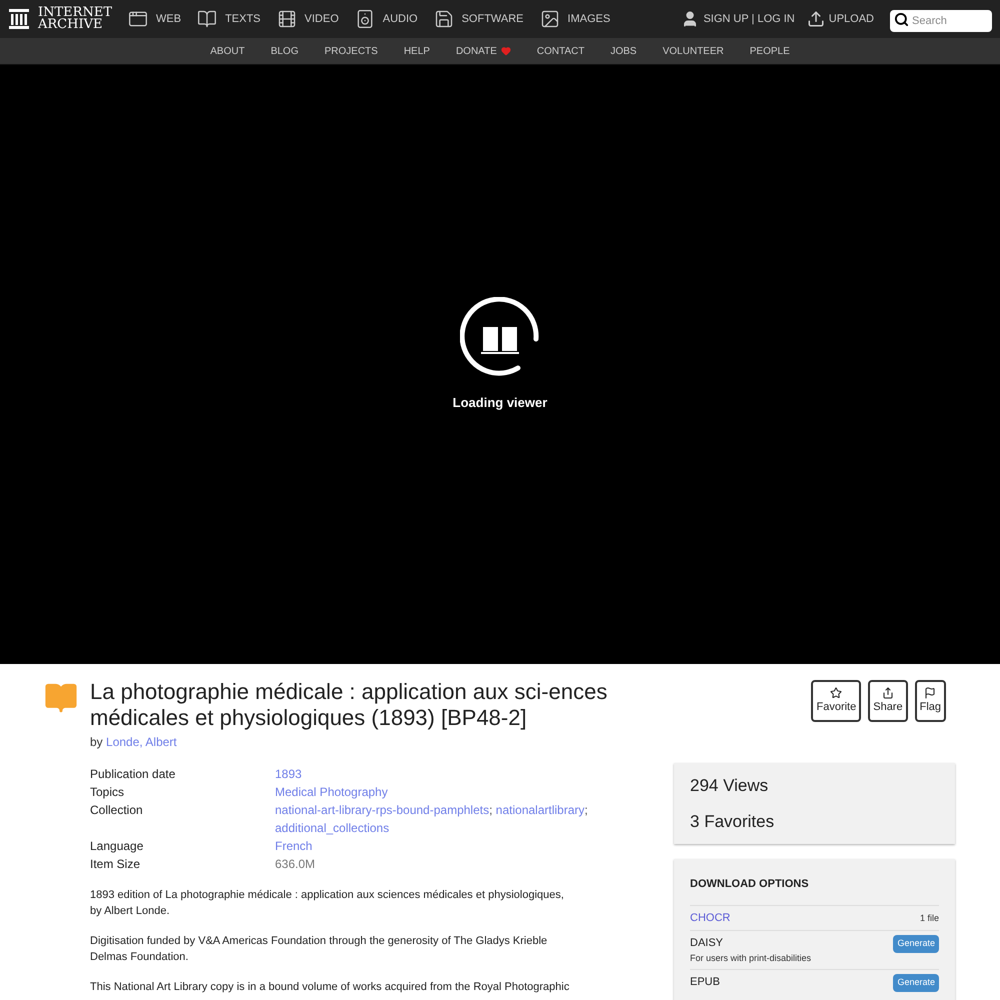  I want to click on loading-book-icon, so click(500, 336).